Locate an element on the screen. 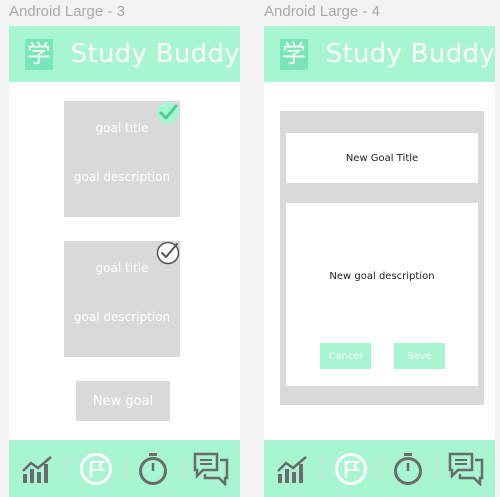 The height and width of the screenshot is (497, 500). checkmark-done-icon is located at coordinates (168, 113).